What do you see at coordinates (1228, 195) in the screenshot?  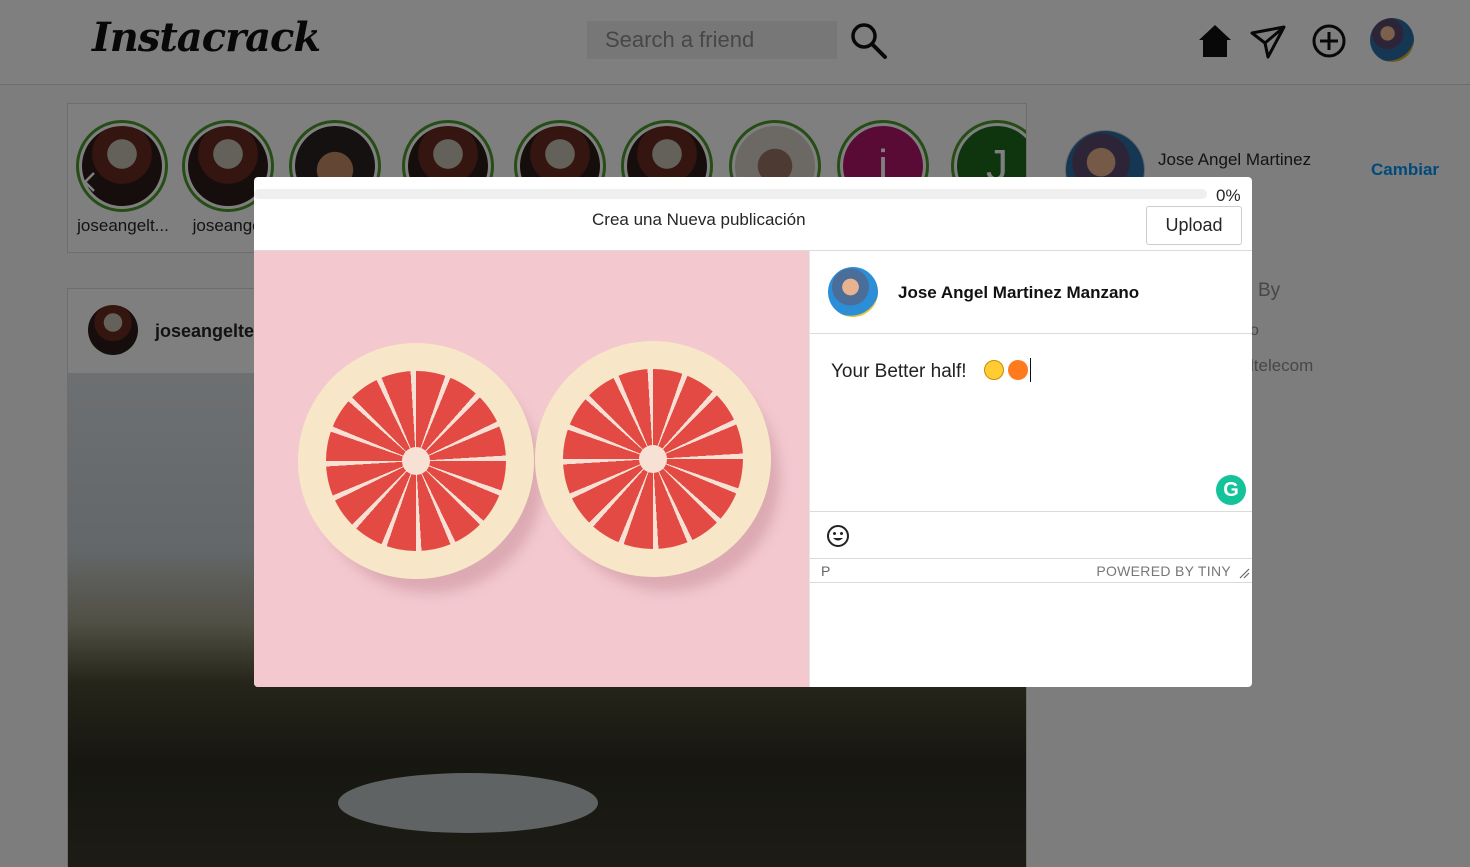 I see `upload-progress-label: 0%` at bounding box center [1228, 195].